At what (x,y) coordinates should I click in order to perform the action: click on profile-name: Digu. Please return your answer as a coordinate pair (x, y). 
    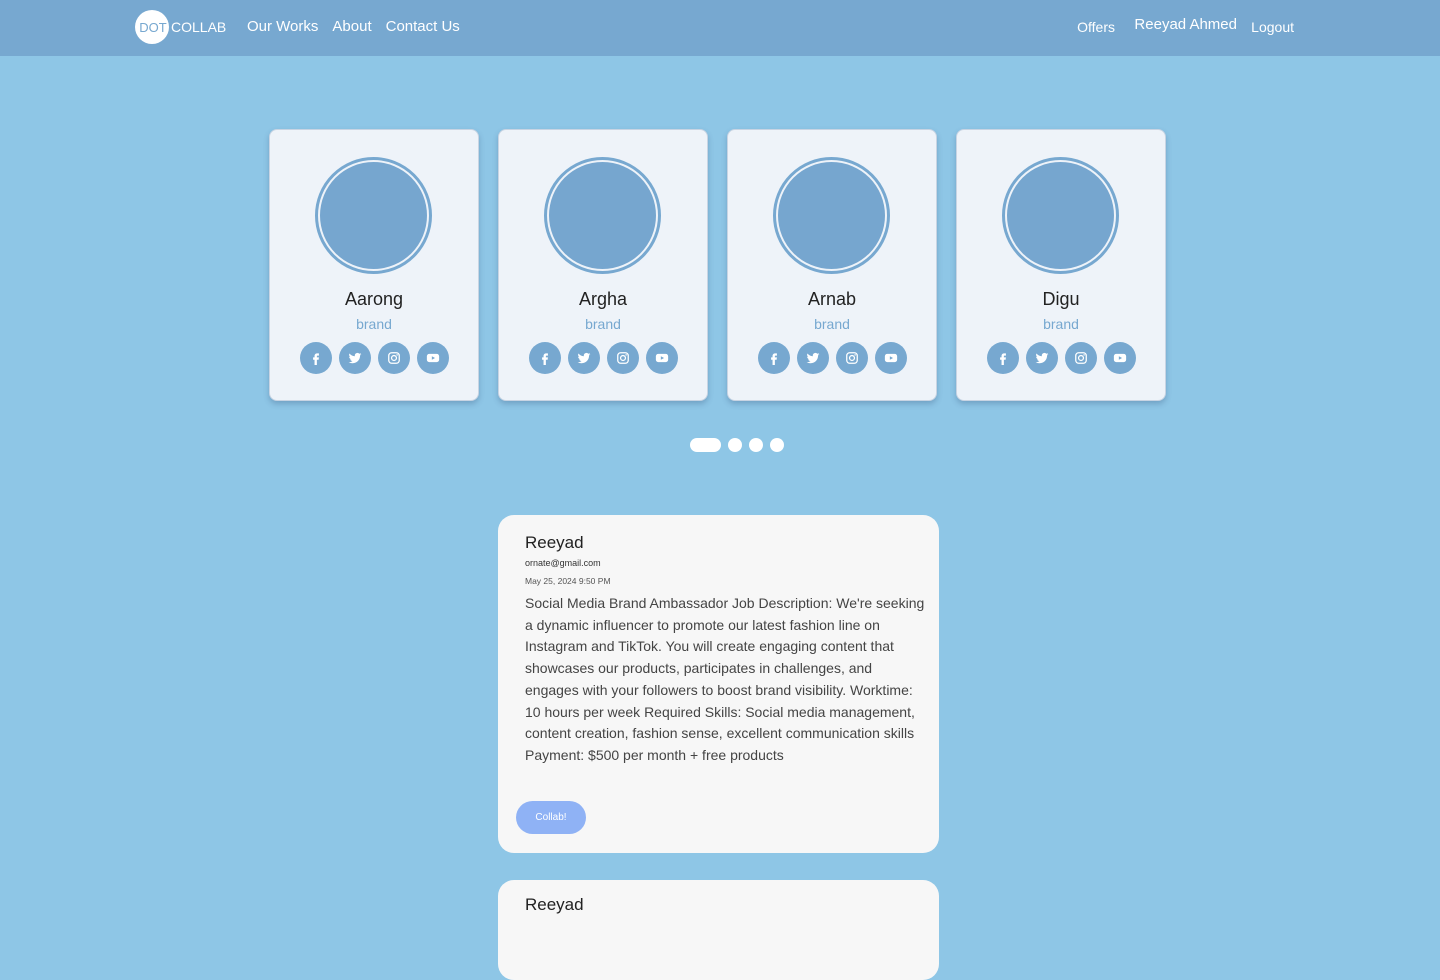
    Looking at the image, I should click on (1061, 299).